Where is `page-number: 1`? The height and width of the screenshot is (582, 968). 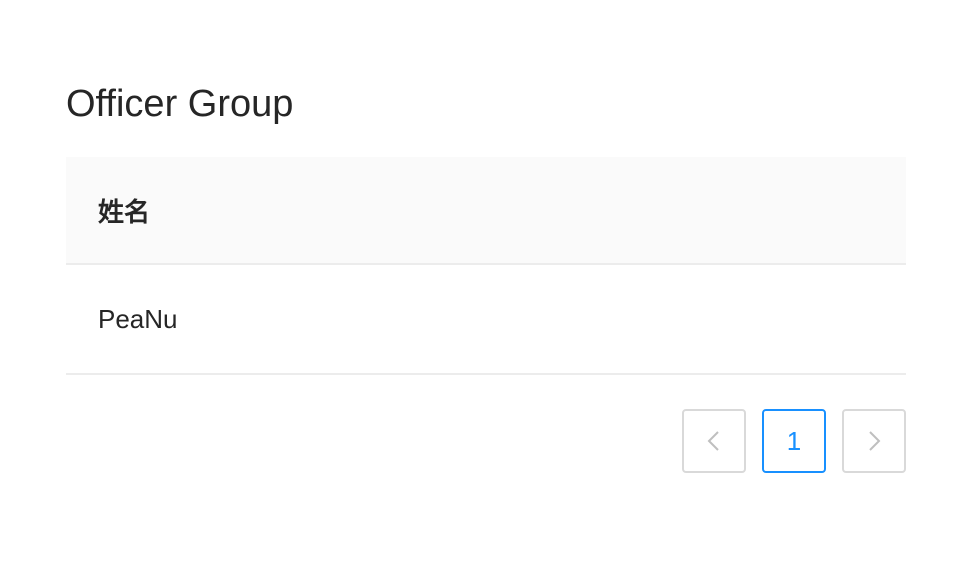 page-number: 1 is located at coordinates (794, 440).